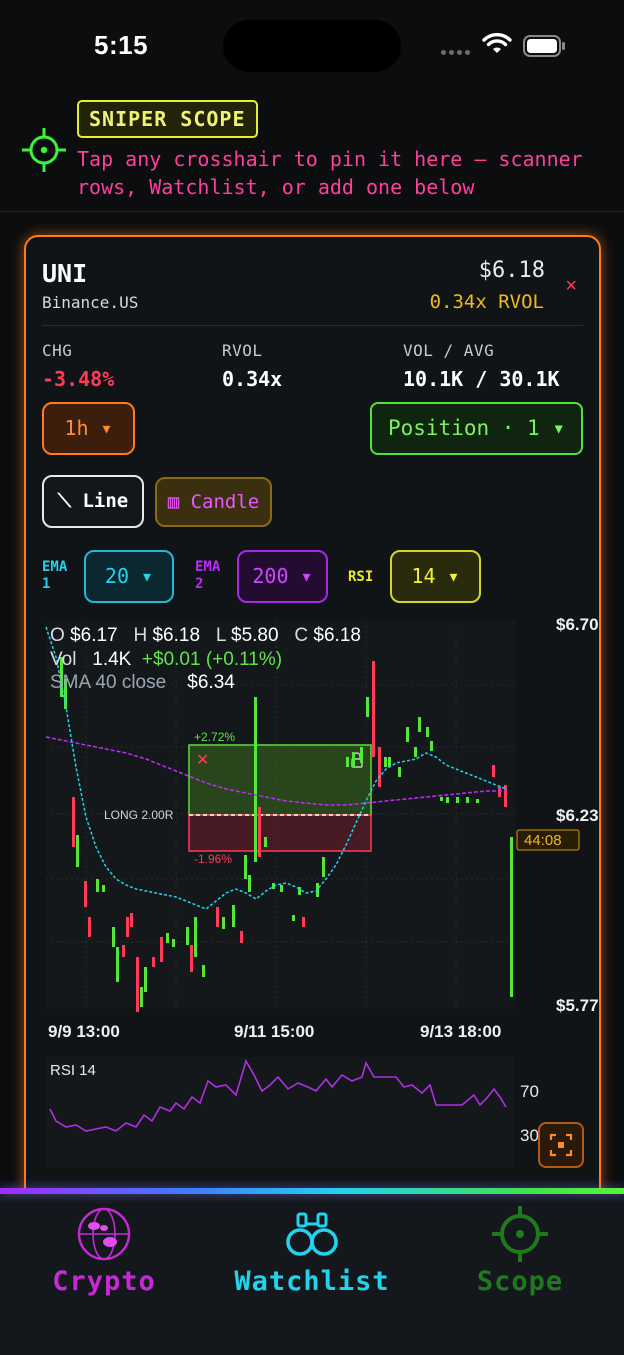 The image size is (624, 1355). What do you see at coordinates (214, 737) in the screenshot?
I see `tp-percent: +2.72%` at bounding box center [214, 737].